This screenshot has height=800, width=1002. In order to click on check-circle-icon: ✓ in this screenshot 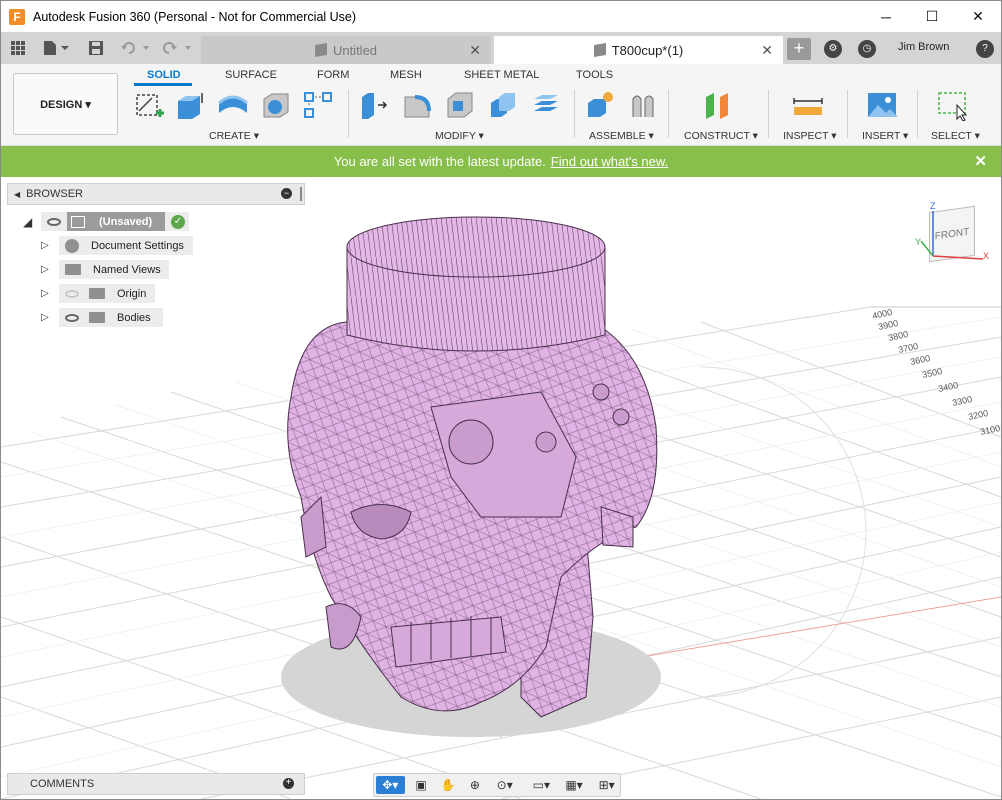, I will do `click(178, 221)`.